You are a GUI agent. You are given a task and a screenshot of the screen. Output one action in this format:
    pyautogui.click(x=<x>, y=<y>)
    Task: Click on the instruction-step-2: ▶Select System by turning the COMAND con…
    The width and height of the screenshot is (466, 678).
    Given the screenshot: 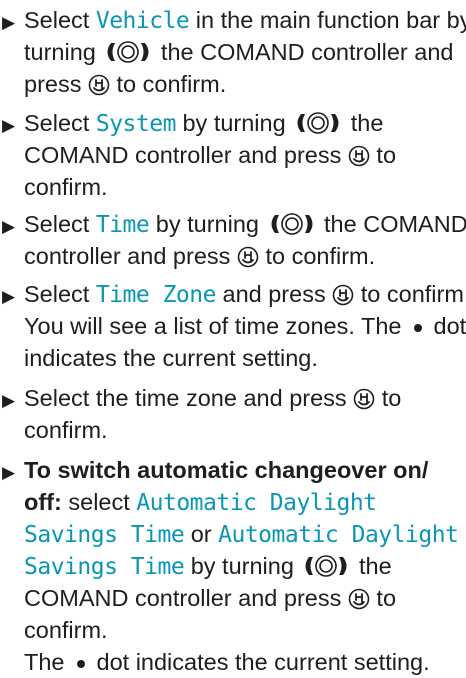 What is the action you would take?
    pyautogui.click(x=233, y=155)
    